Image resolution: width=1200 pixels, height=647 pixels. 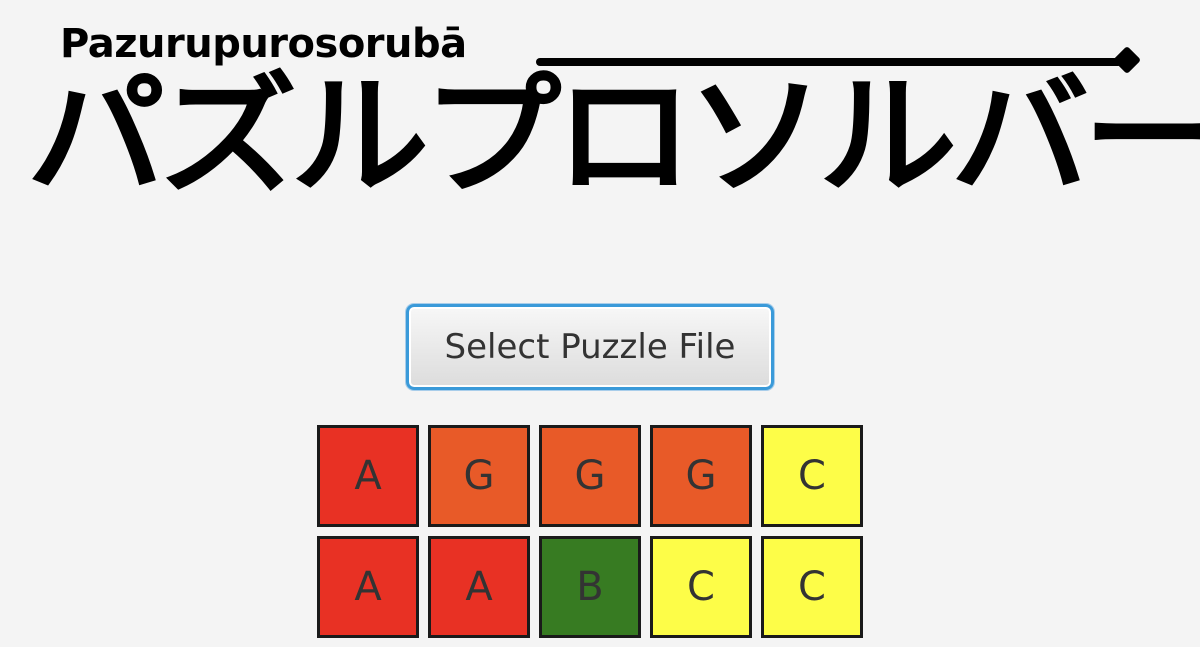 What do you see at coordinates (624, 137) in the screenshot?
I see `logo-title-char: ロ` at bounding box center [624, 137].